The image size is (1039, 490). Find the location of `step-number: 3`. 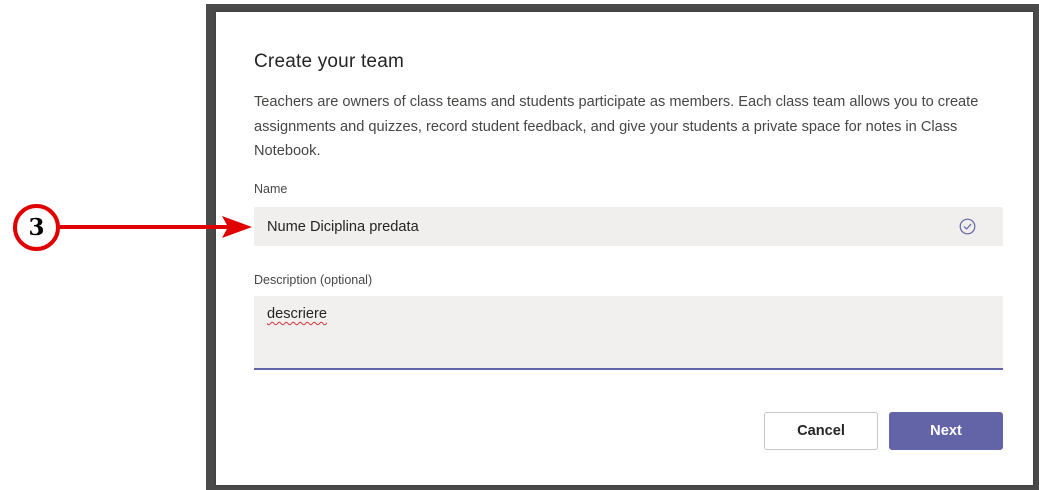

step-number: 3 is located at coordinates (36, 227).